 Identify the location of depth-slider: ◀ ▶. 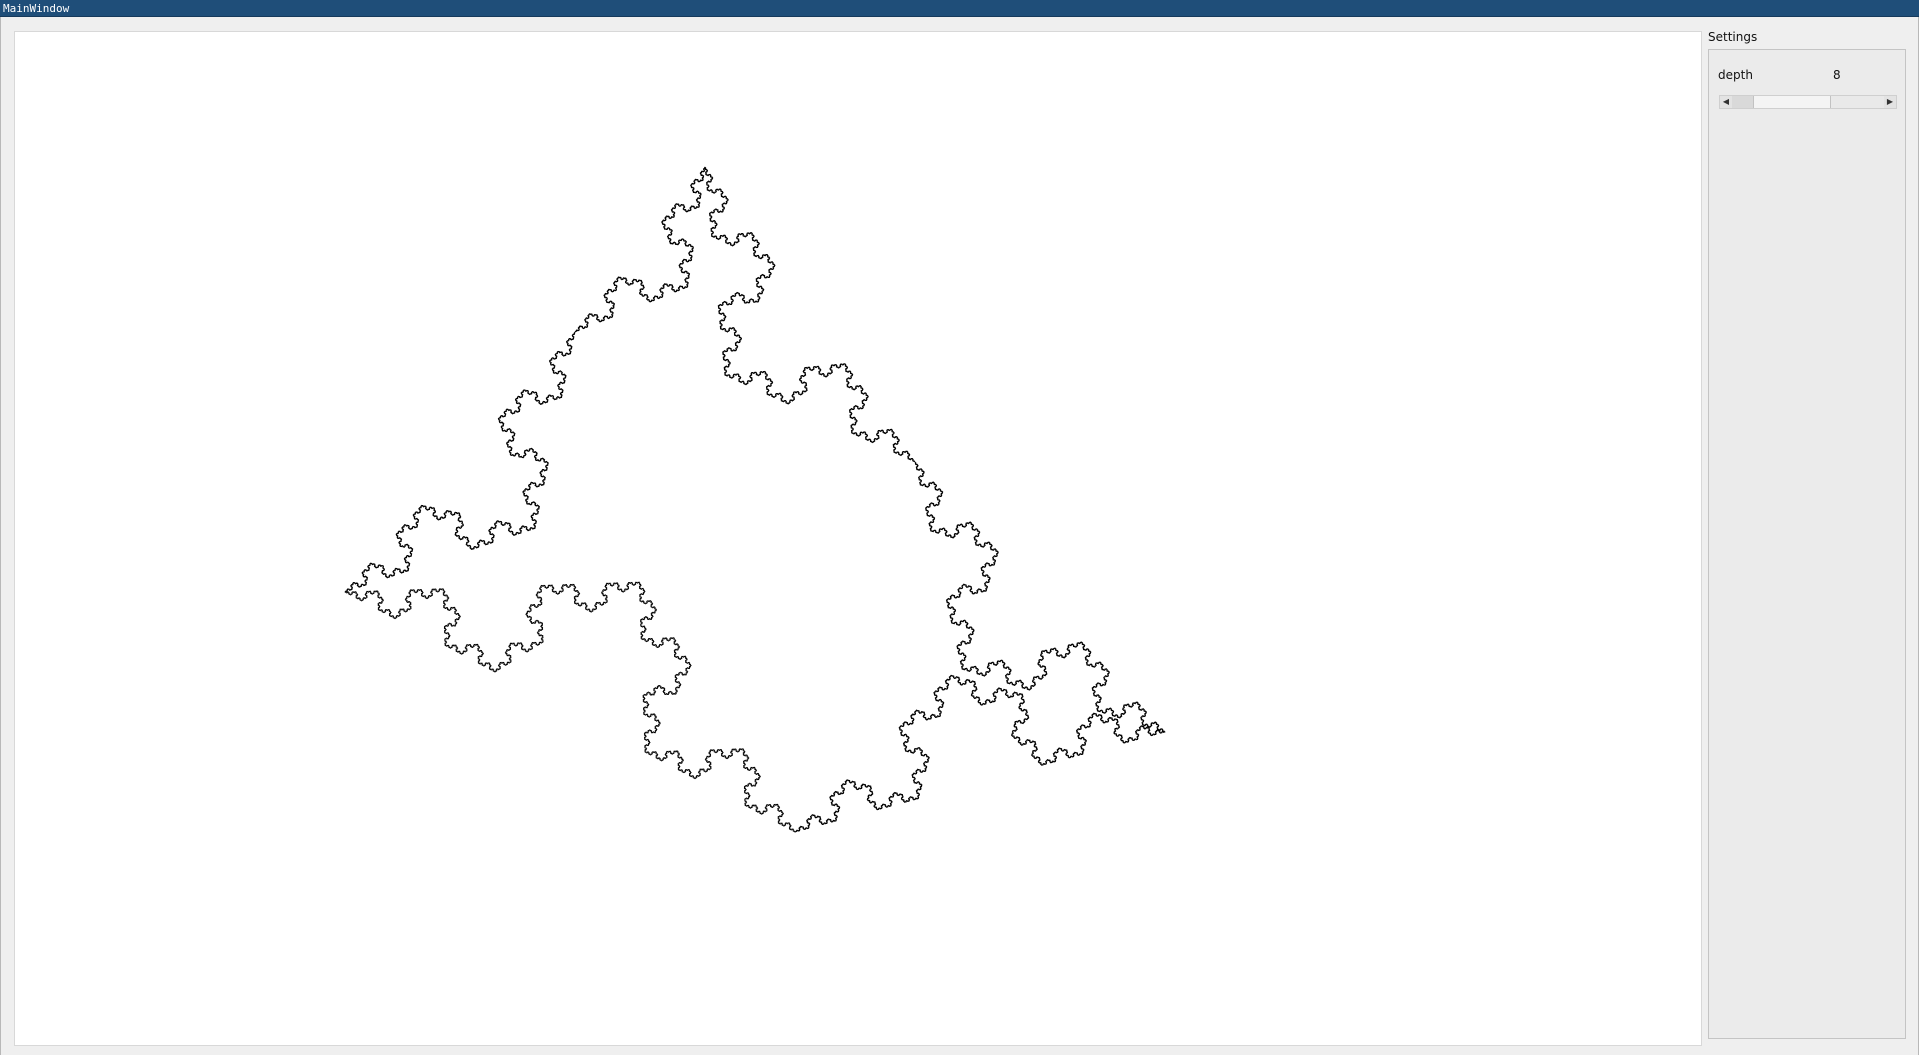
(1808, 102).